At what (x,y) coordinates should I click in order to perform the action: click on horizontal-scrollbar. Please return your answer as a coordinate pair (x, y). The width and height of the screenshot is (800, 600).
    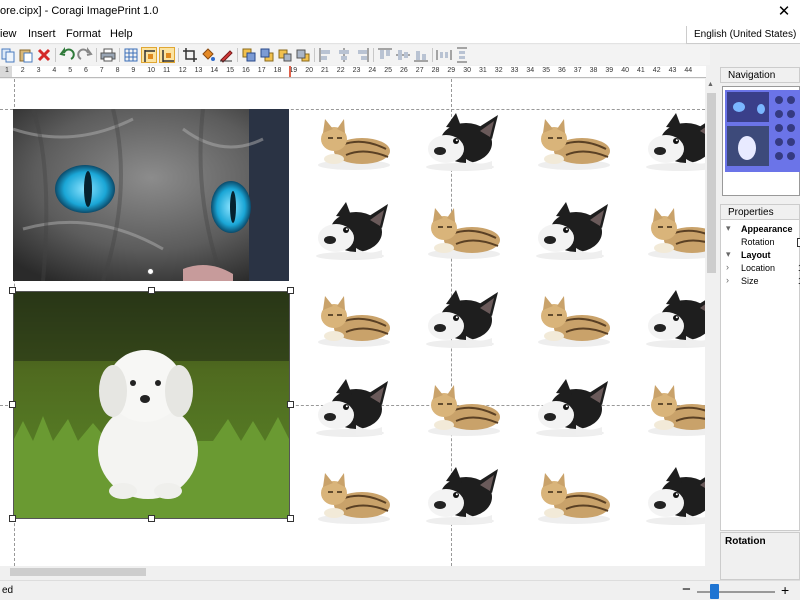
    Looking at the image, I should click on (359, 572).